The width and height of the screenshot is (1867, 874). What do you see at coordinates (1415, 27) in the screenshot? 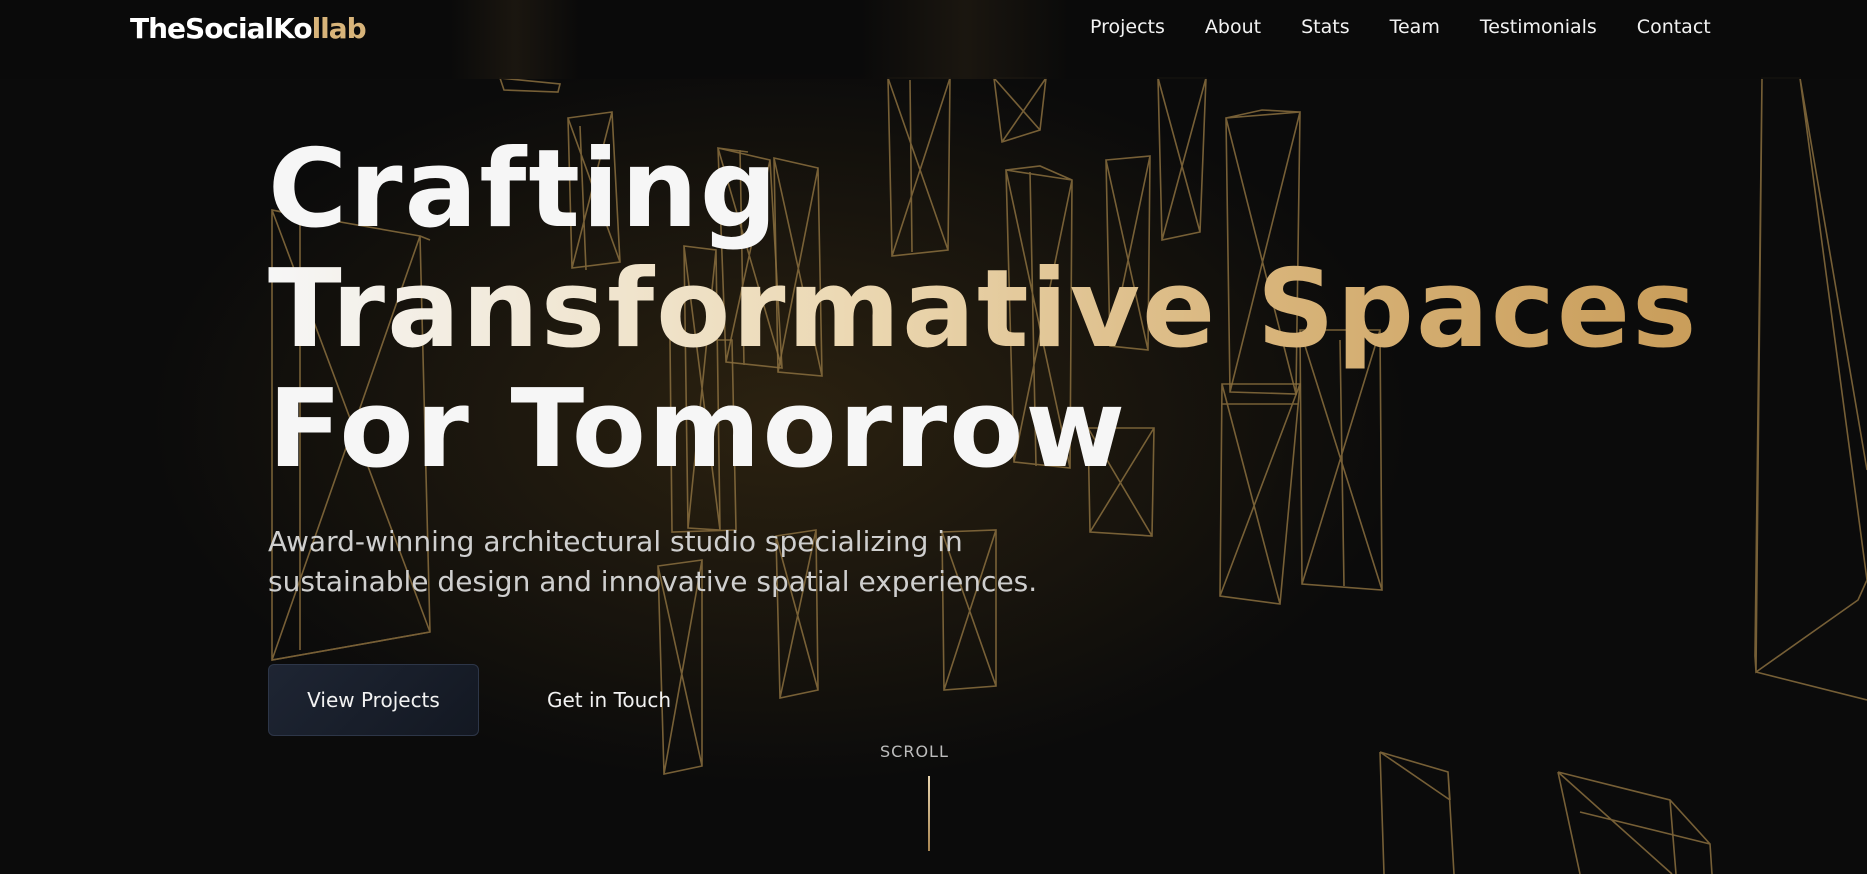
I see `nav-item-team: Team` at bounding box center [1415, 27].